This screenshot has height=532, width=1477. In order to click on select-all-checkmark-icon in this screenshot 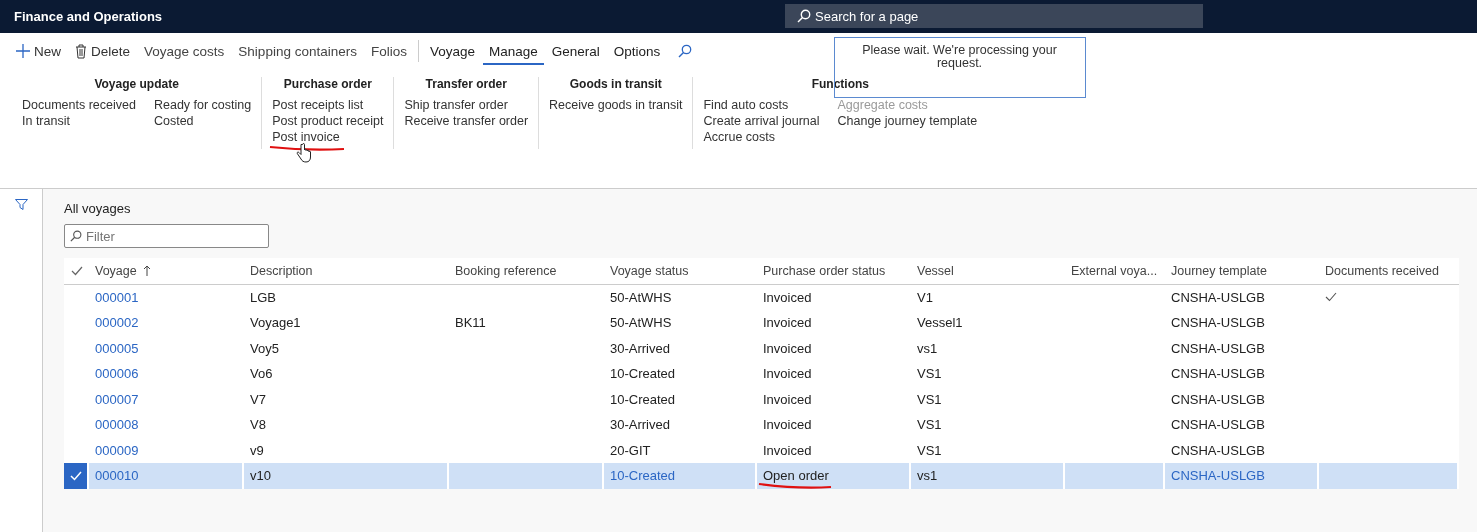, I will do `click(76, 270)`.